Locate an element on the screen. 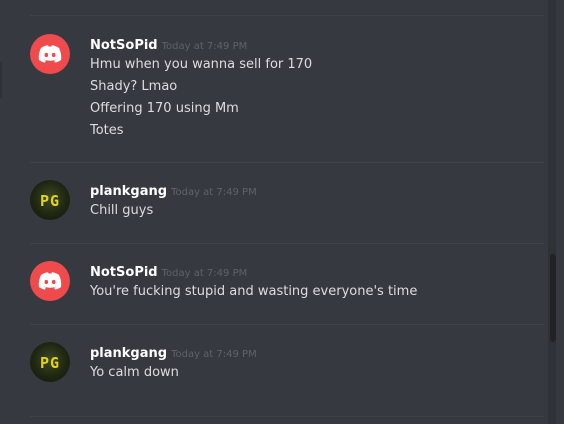 This screenshot has height=424, width=564. message-content: plankgang Today at 7:49 PM Chill guys is located at coordinates (317, 201).